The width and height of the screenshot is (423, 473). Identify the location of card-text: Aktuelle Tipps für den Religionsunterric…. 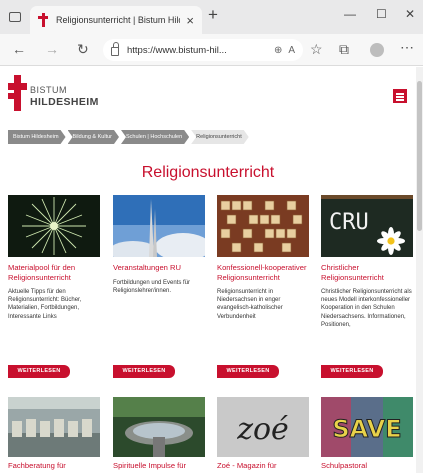
(45, 304).